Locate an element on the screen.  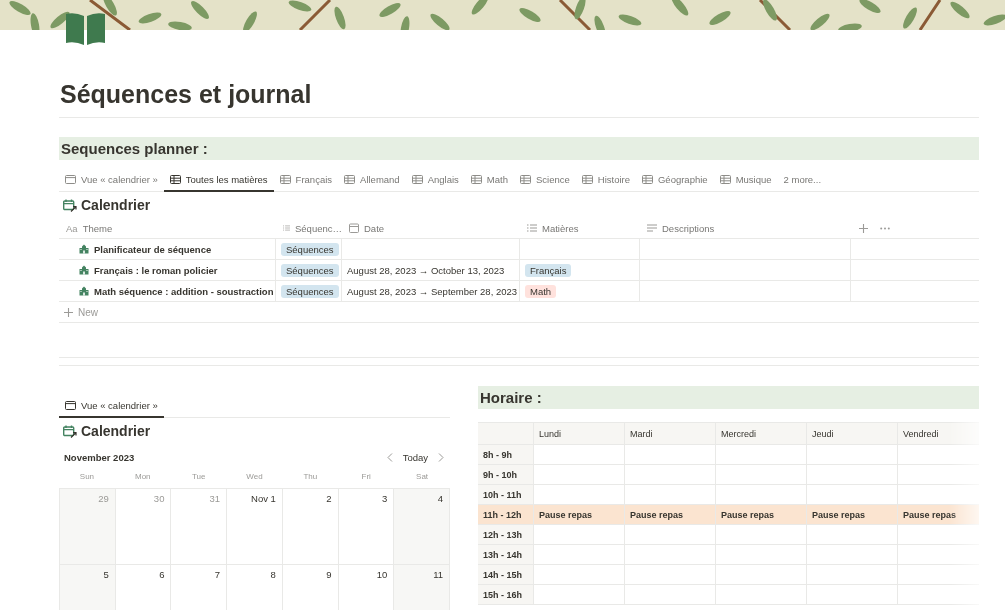
row-title: Planificateur de séquence is located at coordinates (153, 249).